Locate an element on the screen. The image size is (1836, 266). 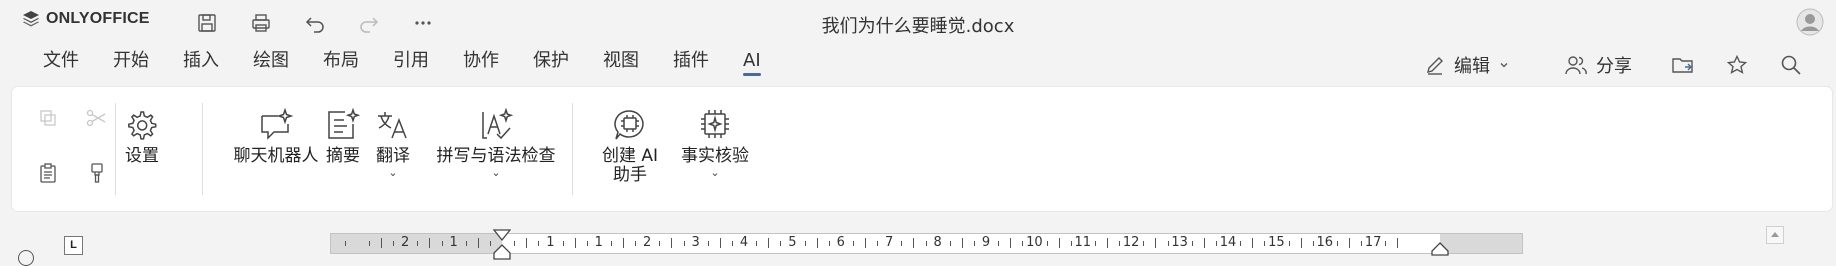
clipboard-icon is located at coordinates (48, 173).